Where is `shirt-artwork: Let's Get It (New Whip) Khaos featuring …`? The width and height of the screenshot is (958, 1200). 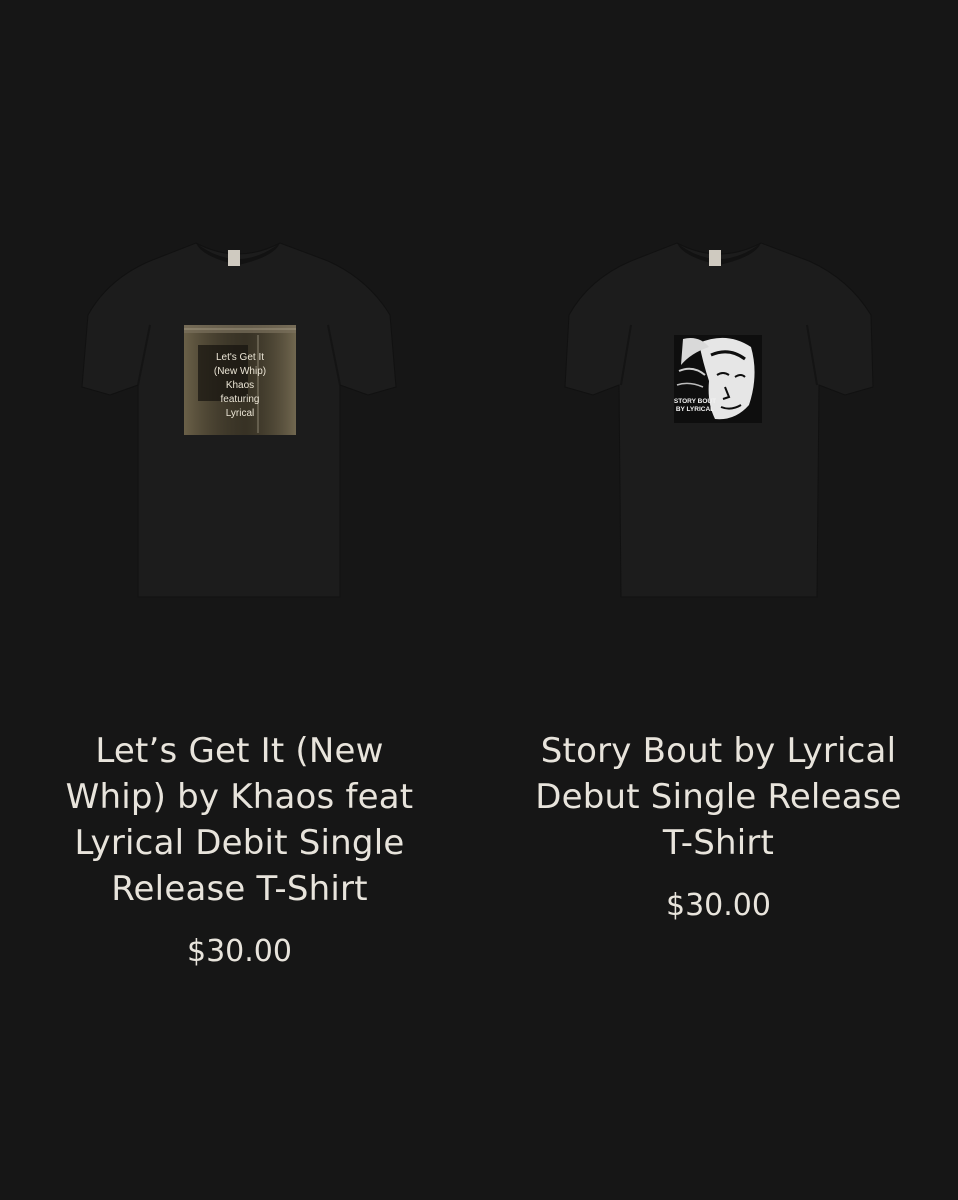
shirt-artwork: Let's Get It (New Whip) Khaos featuring … is located at coordinates (240, 380).